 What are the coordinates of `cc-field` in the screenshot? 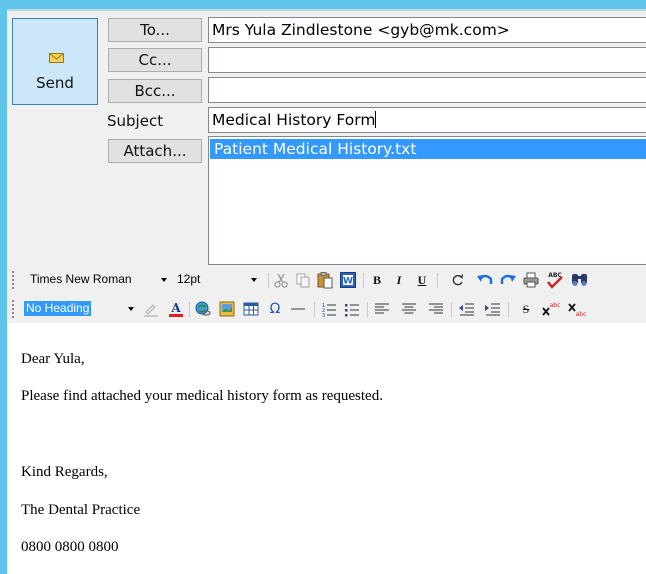 It's located at (427, 60).